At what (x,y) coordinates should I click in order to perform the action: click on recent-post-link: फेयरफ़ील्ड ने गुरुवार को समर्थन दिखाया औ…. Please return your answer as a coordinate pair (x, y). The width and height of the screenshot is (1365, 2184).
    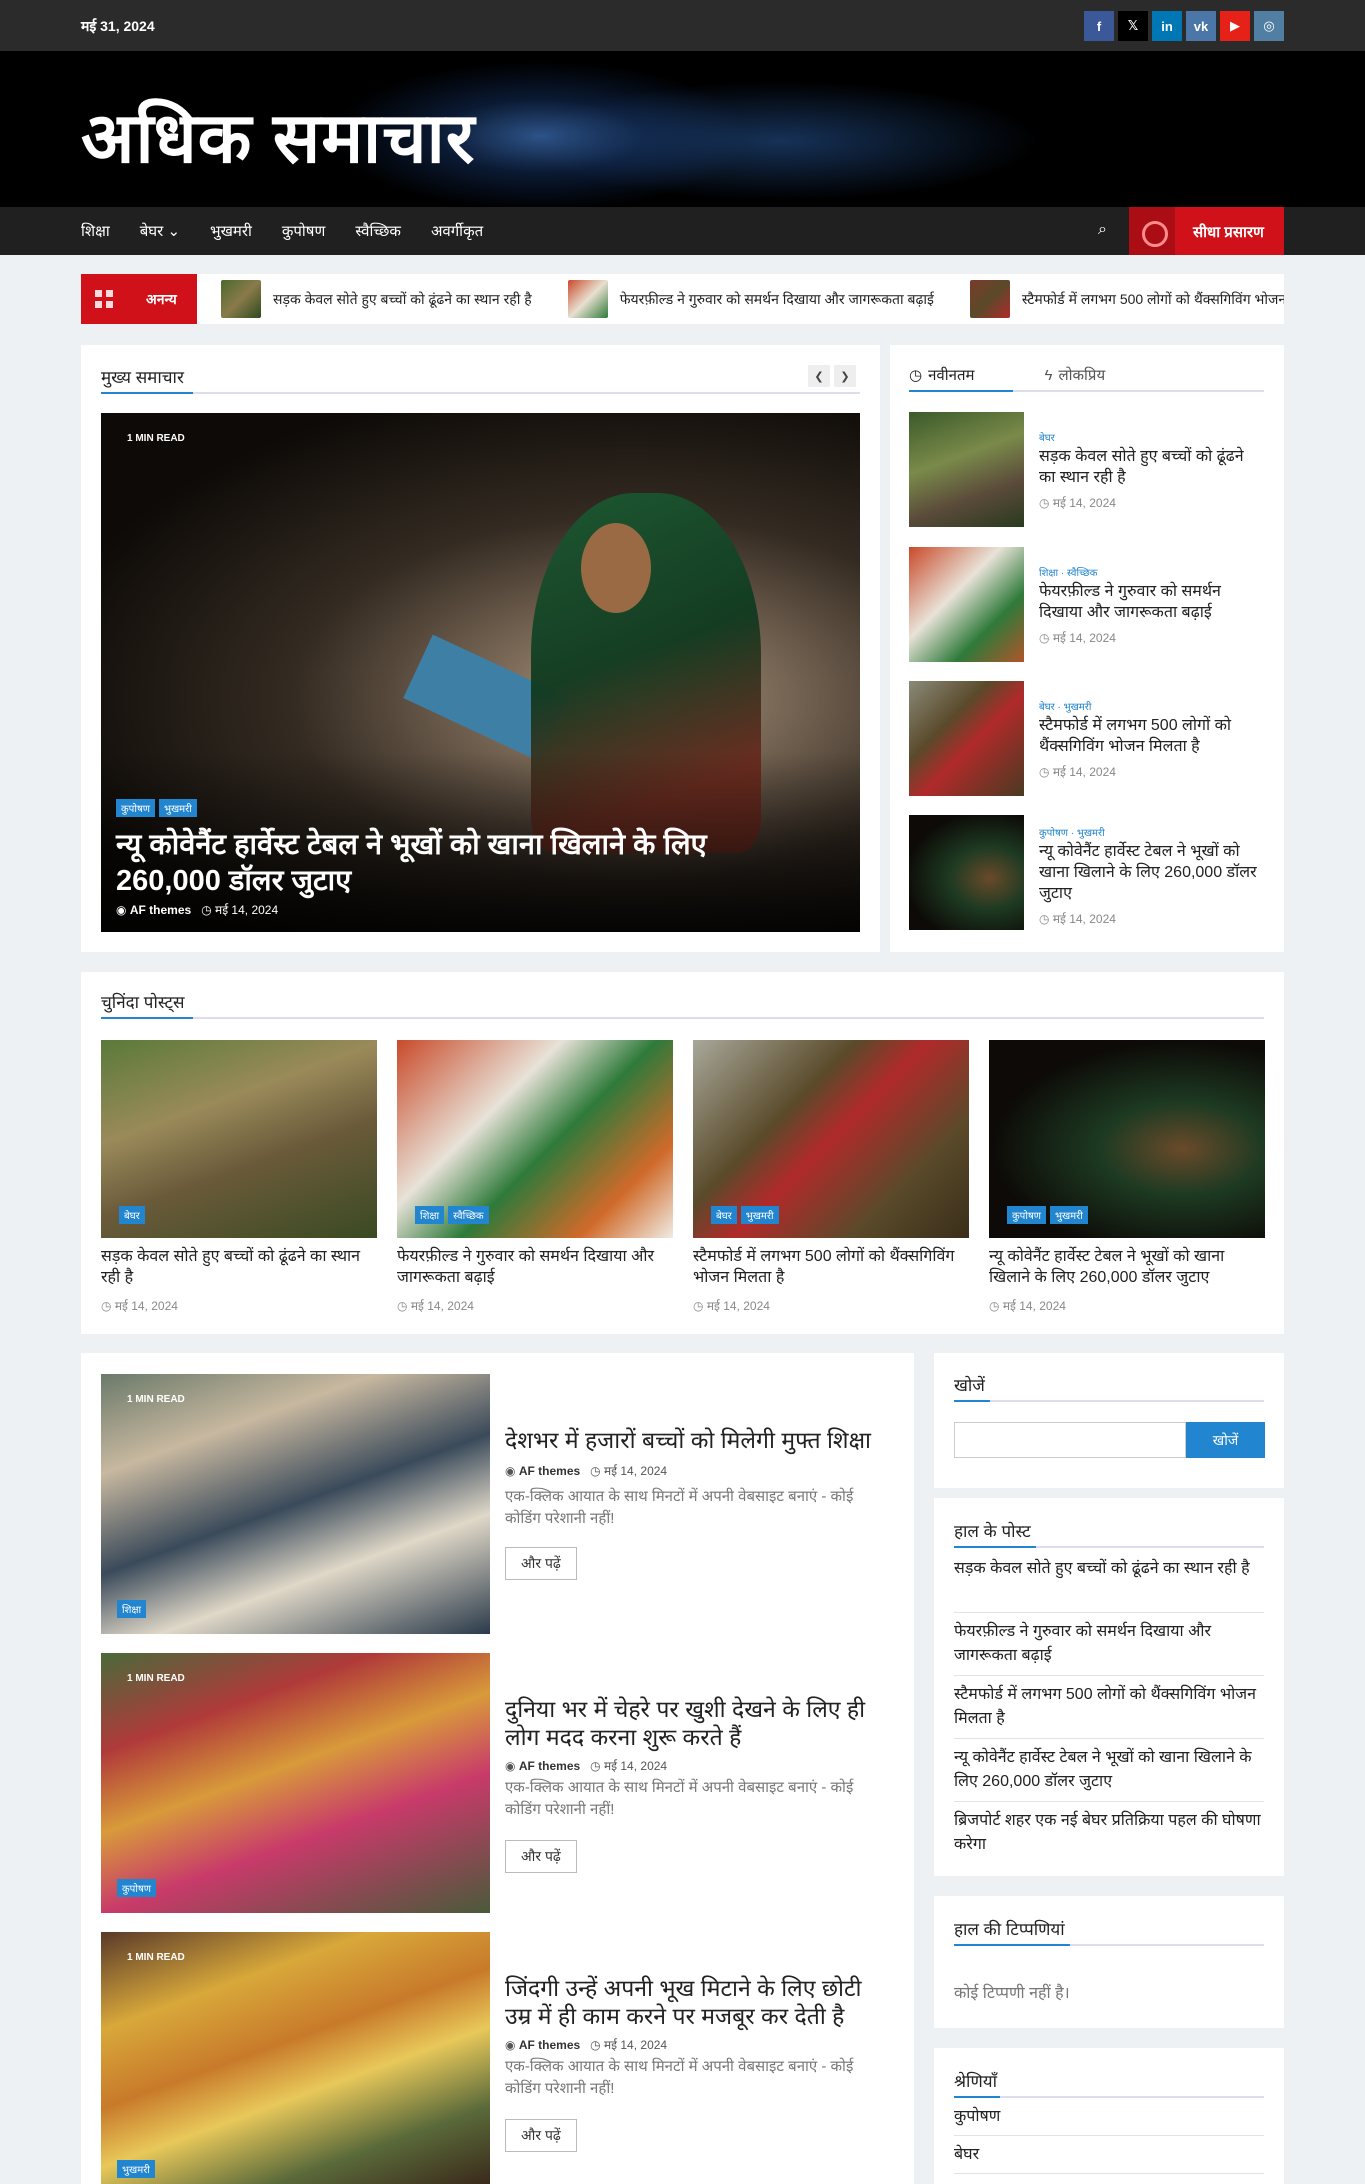
    Looking at the image, I should click on (1109, 1644).